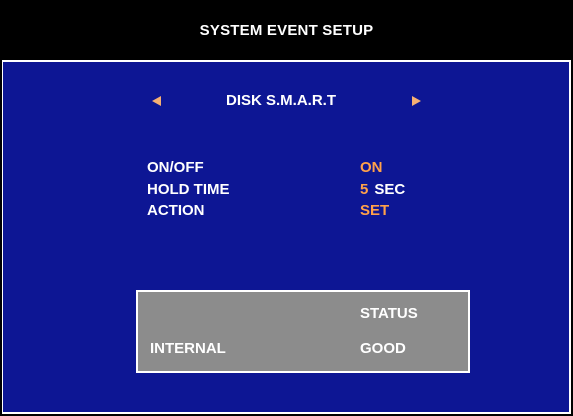 The image size is (573, 416). Describe the element at coordinates (188, 189) in the screenshot. I see `hold-time-label: HOLD TIME` at that location.